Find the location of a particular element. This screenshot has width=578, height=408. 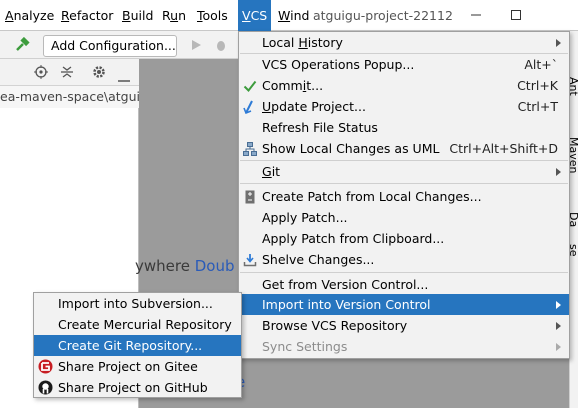

collapse-all-icon is located at coordinates (67, 73).